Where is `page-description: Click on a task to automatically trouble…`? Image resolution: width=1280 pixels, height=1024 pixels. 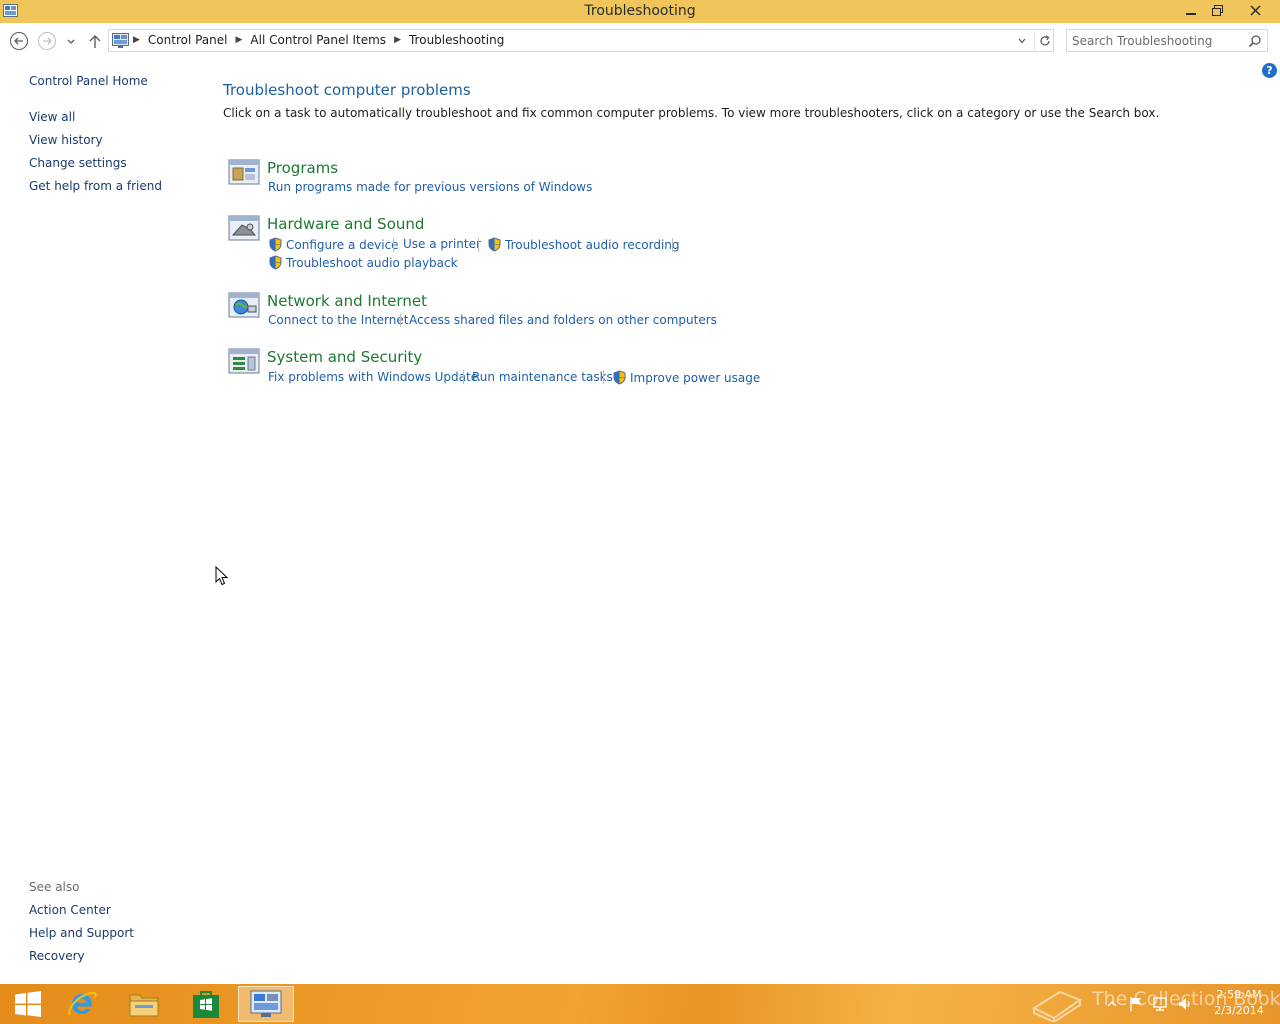
page-description: Click on a task to automatically trouble… is located at coordinates (691, 113).